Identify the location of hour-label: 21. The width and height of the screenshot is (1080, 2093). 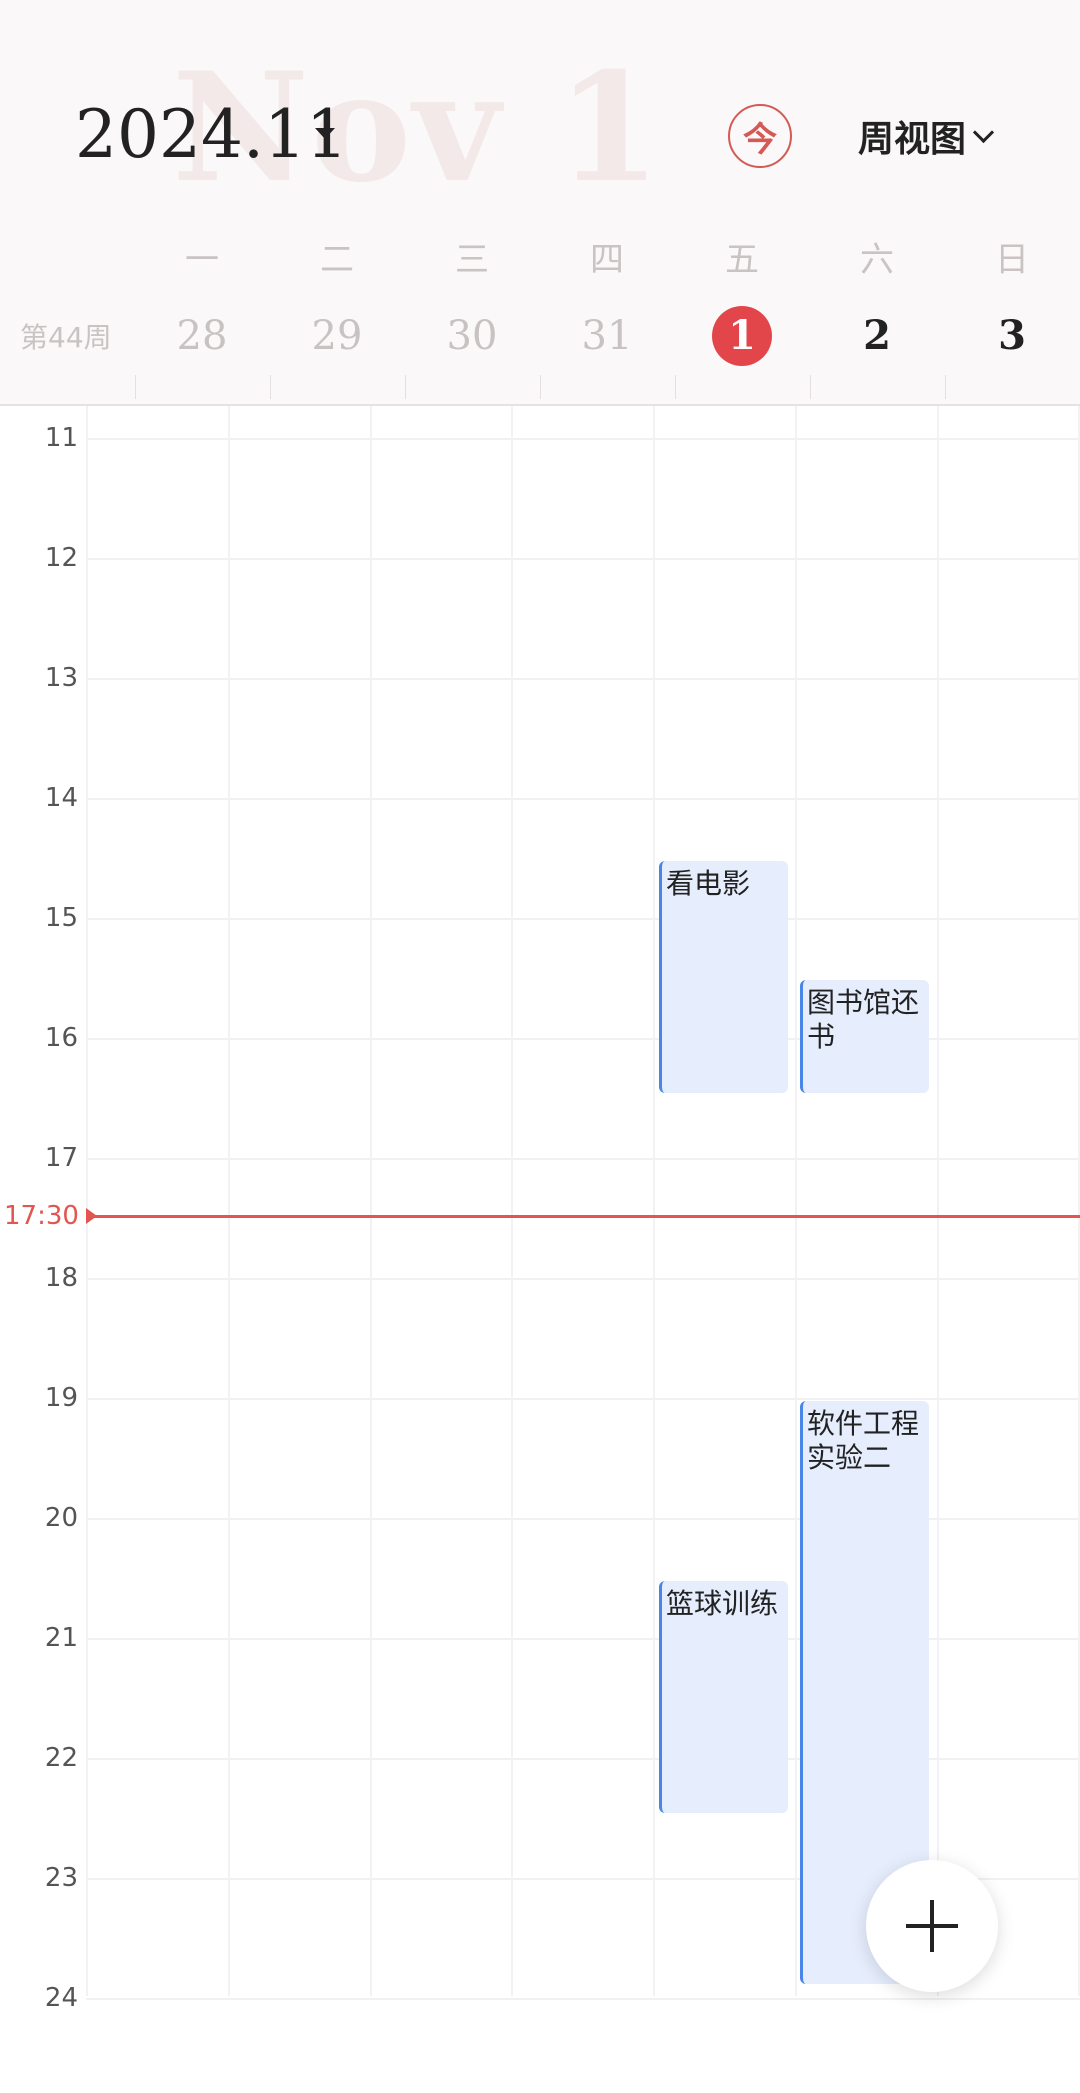
(61, 1638).